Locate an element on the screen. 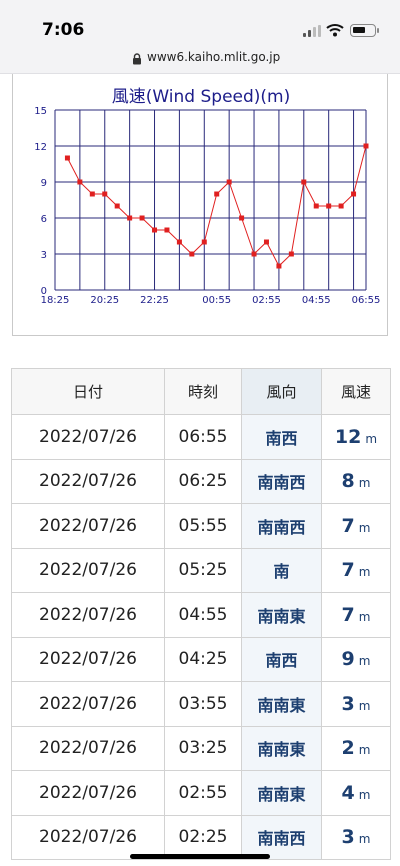 This screenshot has height=866, width=400. speed-value: 8 is located at coordinates (348, 481).